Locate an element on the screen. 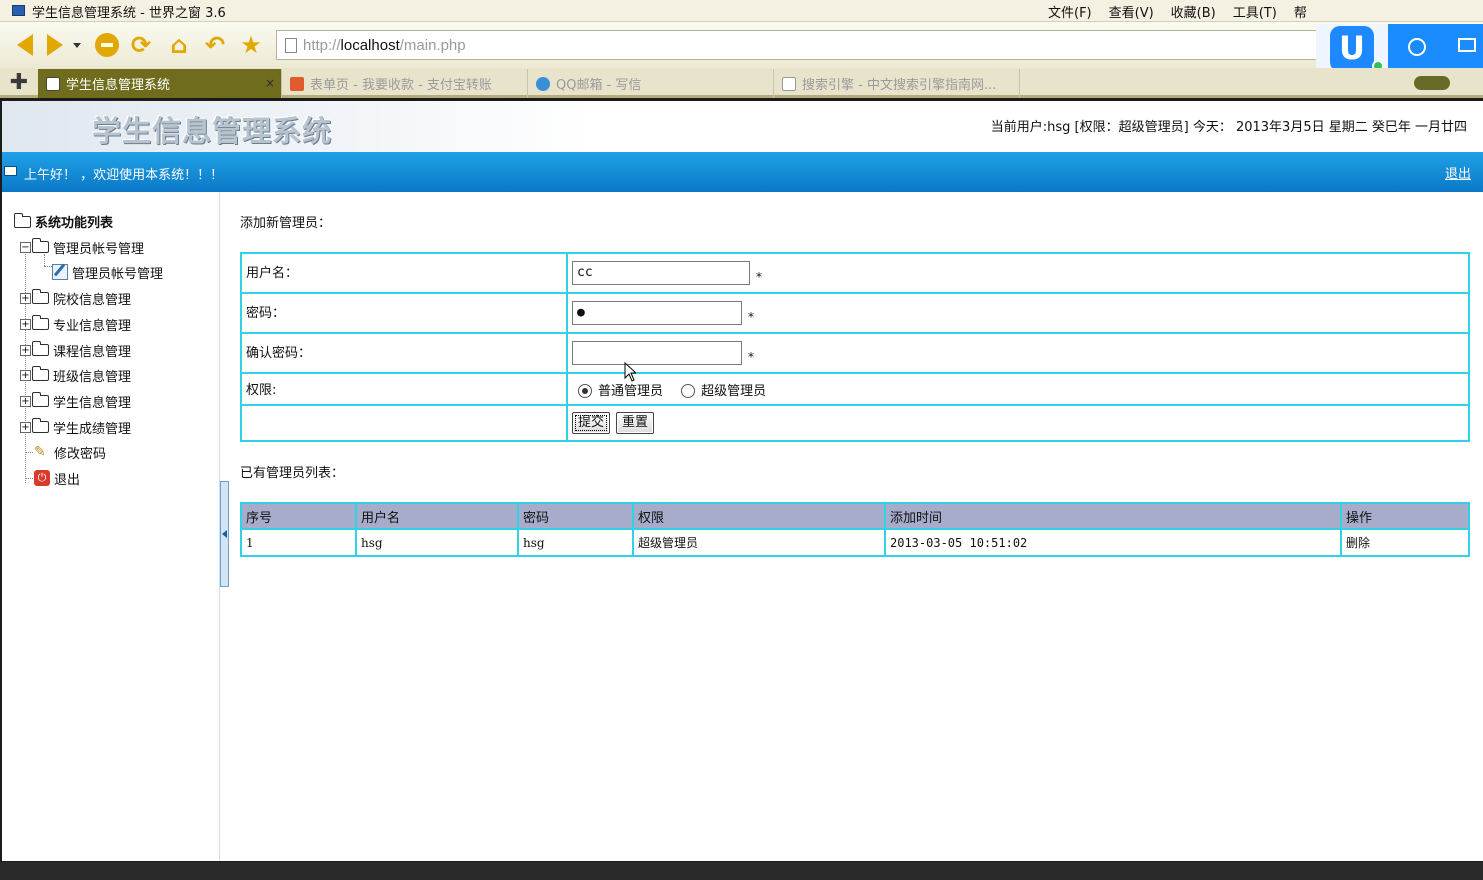 The height and width of the screenshot is (880, 1483). refresh-button: ⟳ is located at coordinates (141, 45).